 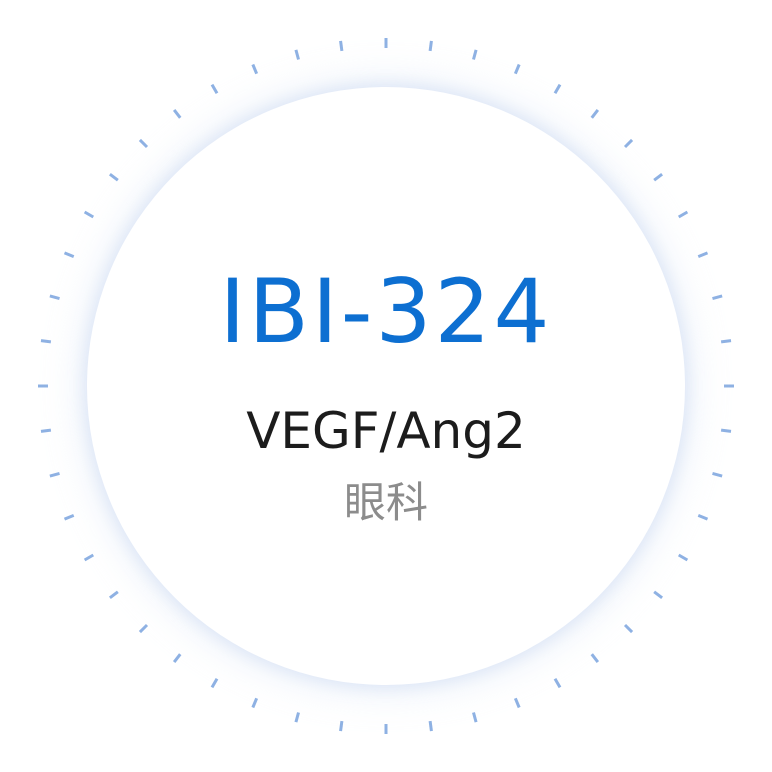 What do you see at coordinates (385, 502) in the screenshot?
I see `therapeutic-area-label: 眼科` at bounding box center [385, 502].